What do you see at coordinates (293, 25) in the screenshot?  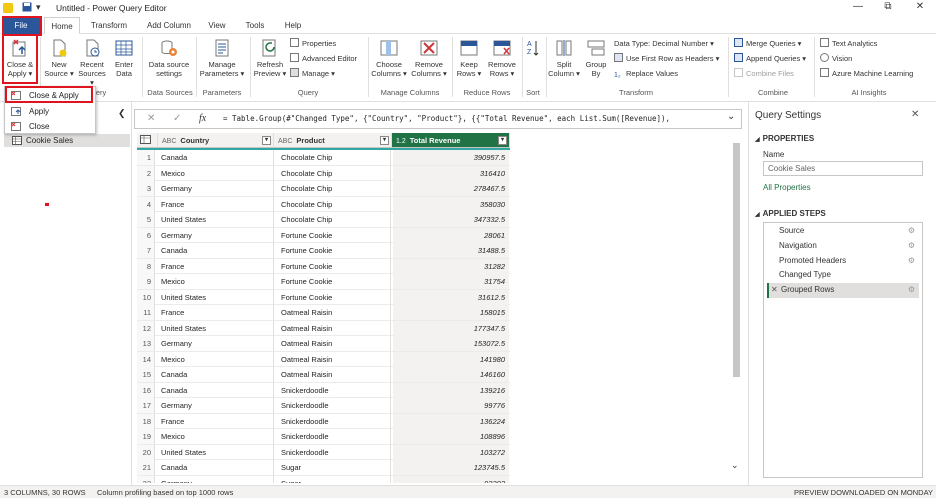 I see `tab-help: Help` at bounding box center [293, 25].